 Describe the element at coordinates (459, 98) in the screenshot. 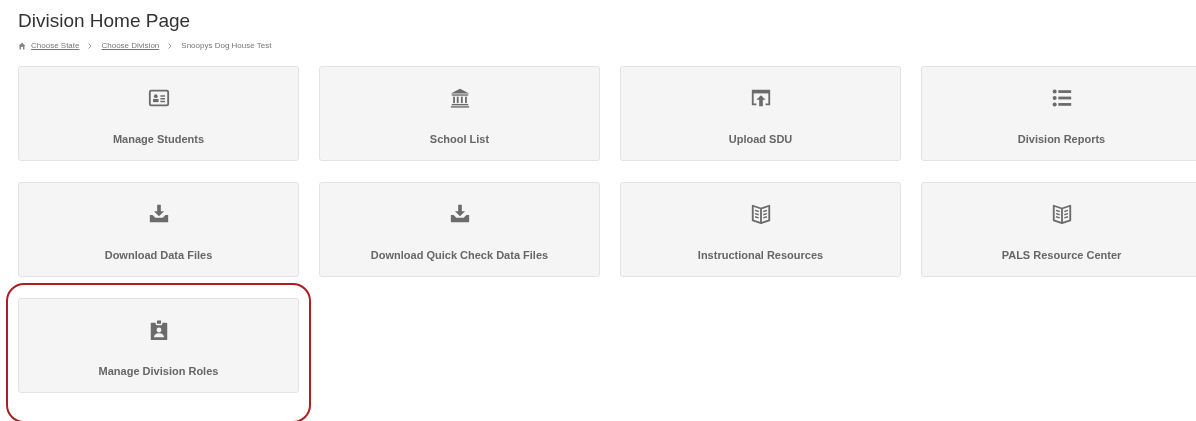

I see `bank-icon` at that location.